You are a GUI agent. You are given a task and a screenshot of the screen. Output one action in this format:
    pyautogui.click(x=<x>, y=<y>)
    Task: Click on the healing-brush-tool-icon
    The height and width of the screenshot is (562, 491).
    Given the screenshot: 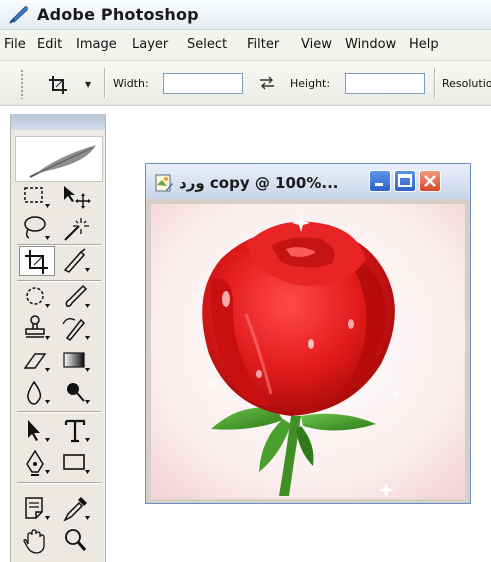 What is the action you would take?
    pyautogui.click(x=38, y=297)
    